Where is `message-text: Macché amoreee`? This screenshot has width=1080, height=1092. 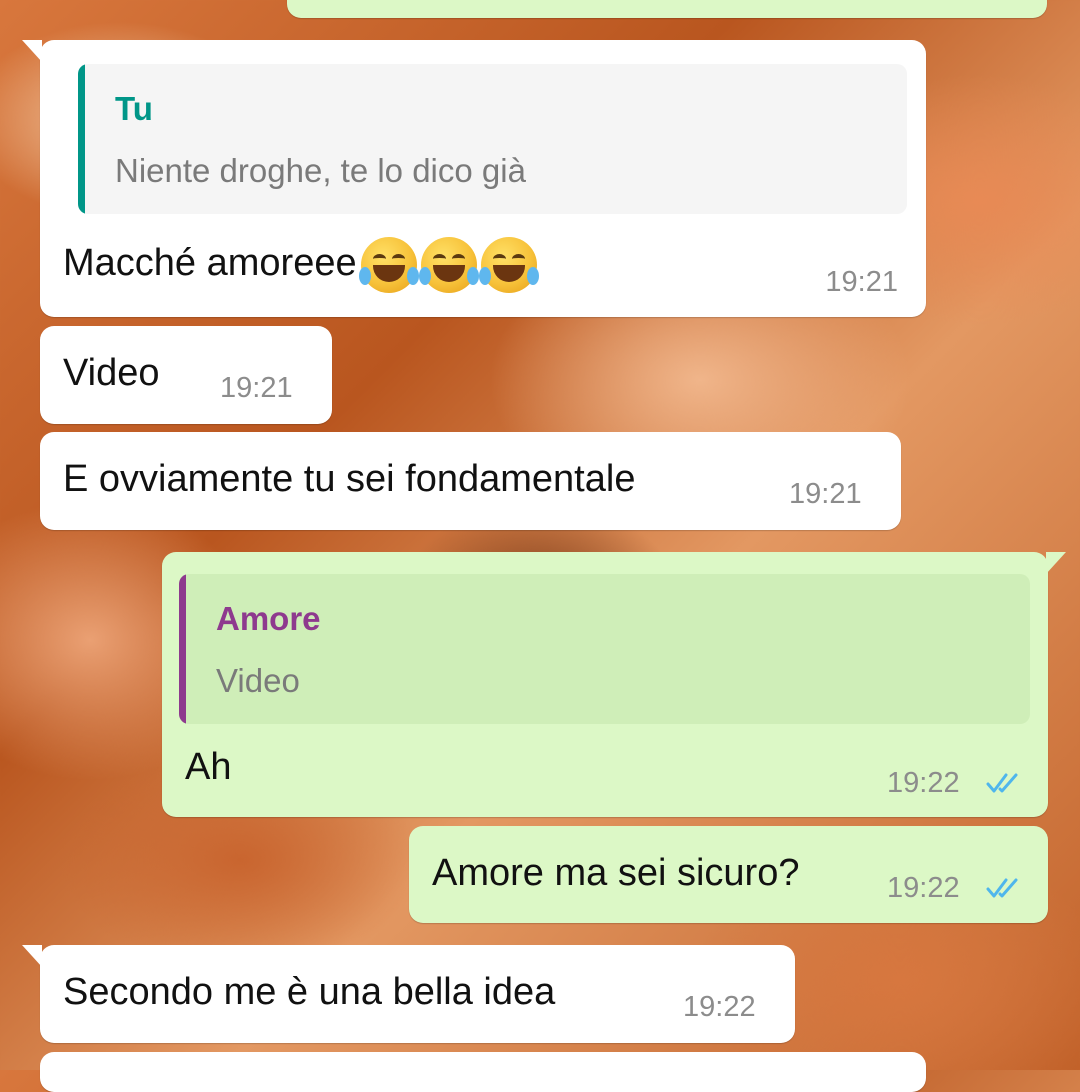 message-text: Macché amoreee is located at coordinates (301, 265).